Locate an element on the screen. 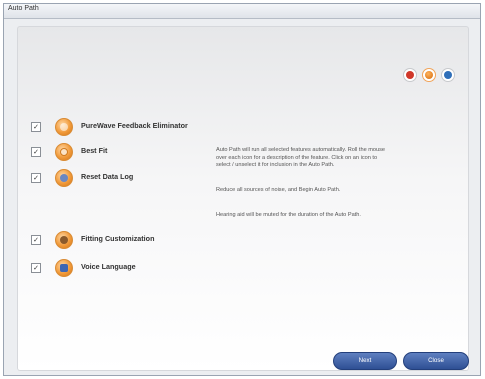 The width and height of the screenshot is (485, 379). feature-row-fitting-customization: ✓ Fitting Customization is located at coordinates (127, 240).